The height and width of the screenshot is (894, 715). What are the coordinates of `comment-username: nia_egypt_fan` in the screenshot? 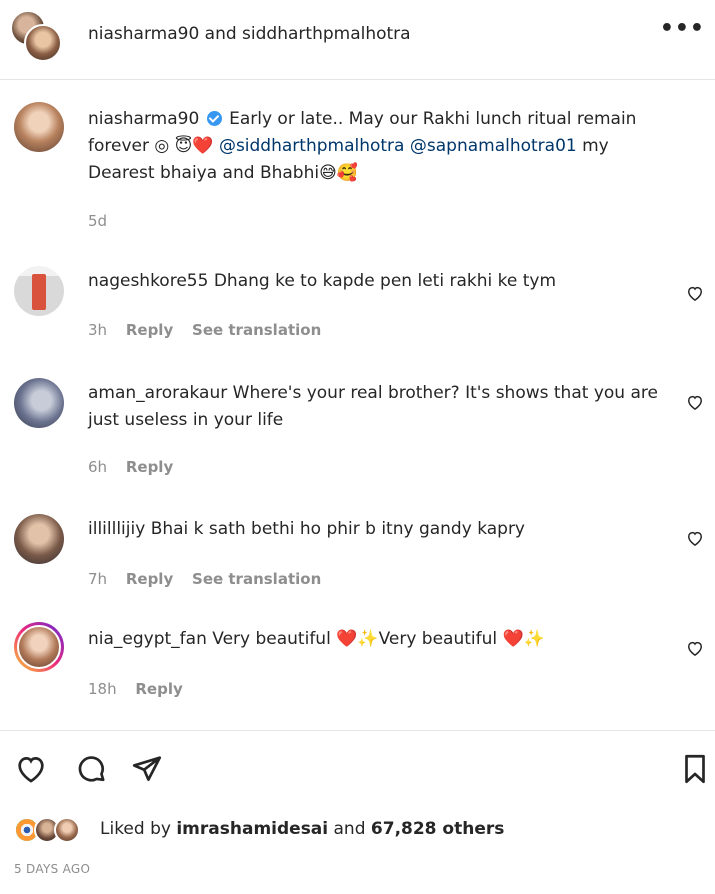 It's located at (147, 639).